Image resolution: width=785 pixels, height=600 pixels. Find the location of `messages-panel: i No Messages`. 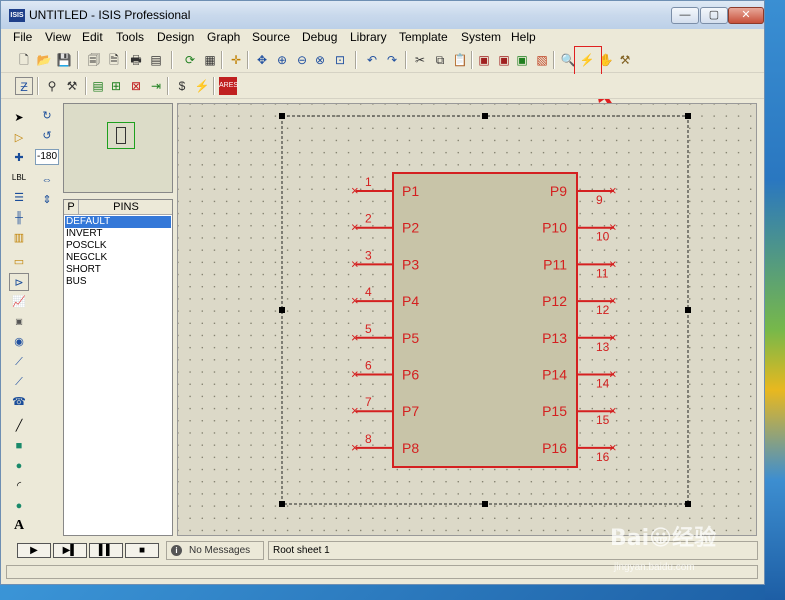

messages-panel: i No Messages is located at coordinates (215, 550).